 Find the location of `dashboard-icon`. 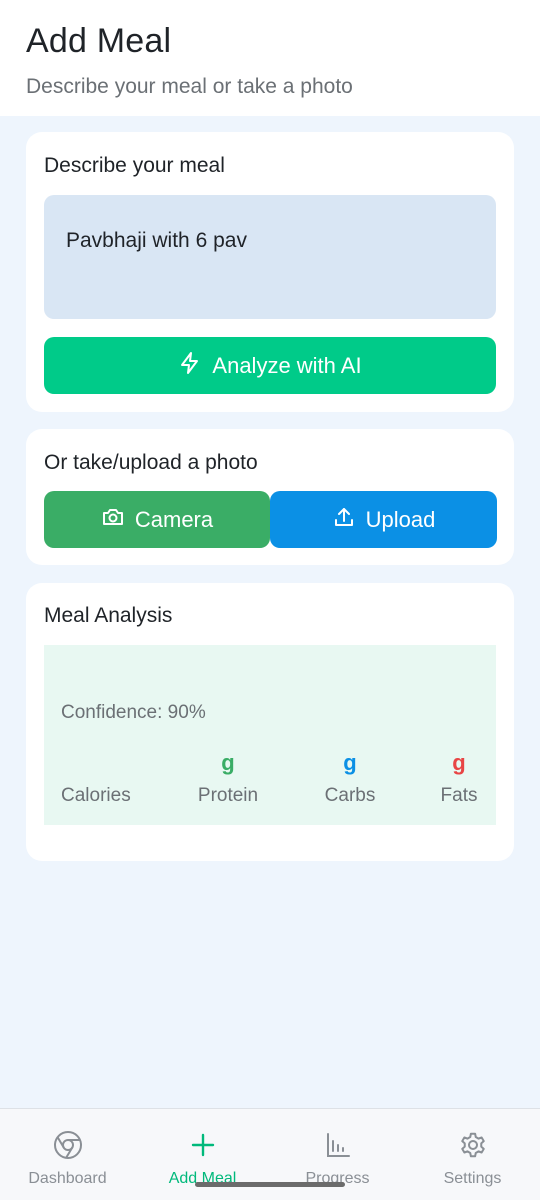

dashboard-icon is located at coordinates (68, 1145).